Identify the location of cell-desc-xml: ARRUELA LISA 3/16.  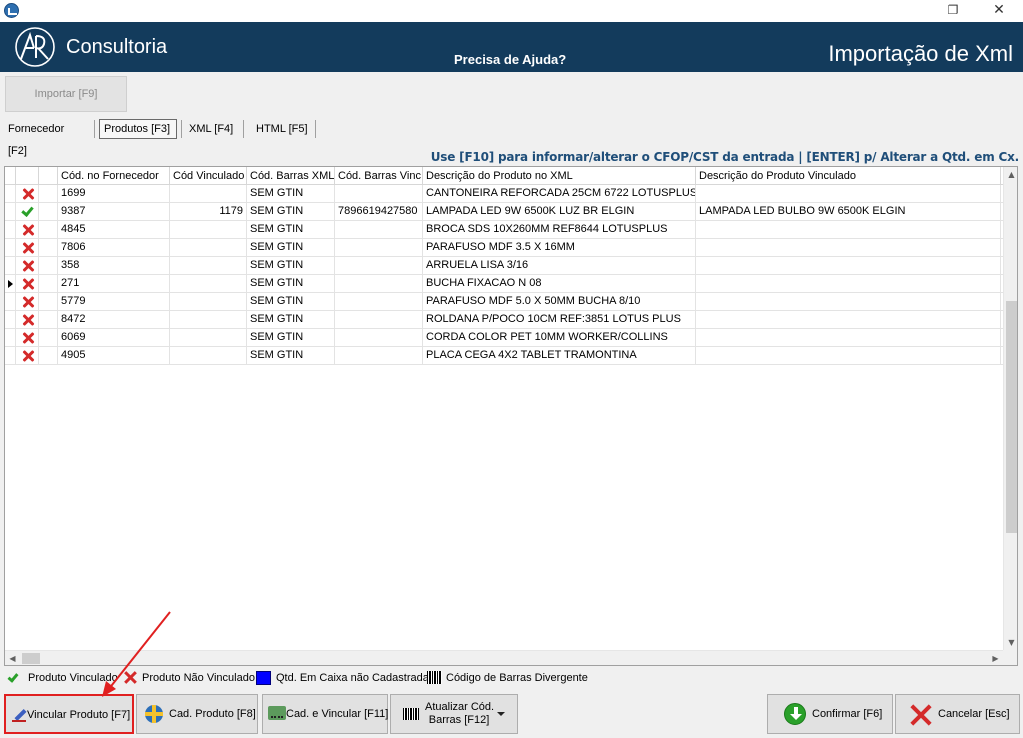
(559, 266).